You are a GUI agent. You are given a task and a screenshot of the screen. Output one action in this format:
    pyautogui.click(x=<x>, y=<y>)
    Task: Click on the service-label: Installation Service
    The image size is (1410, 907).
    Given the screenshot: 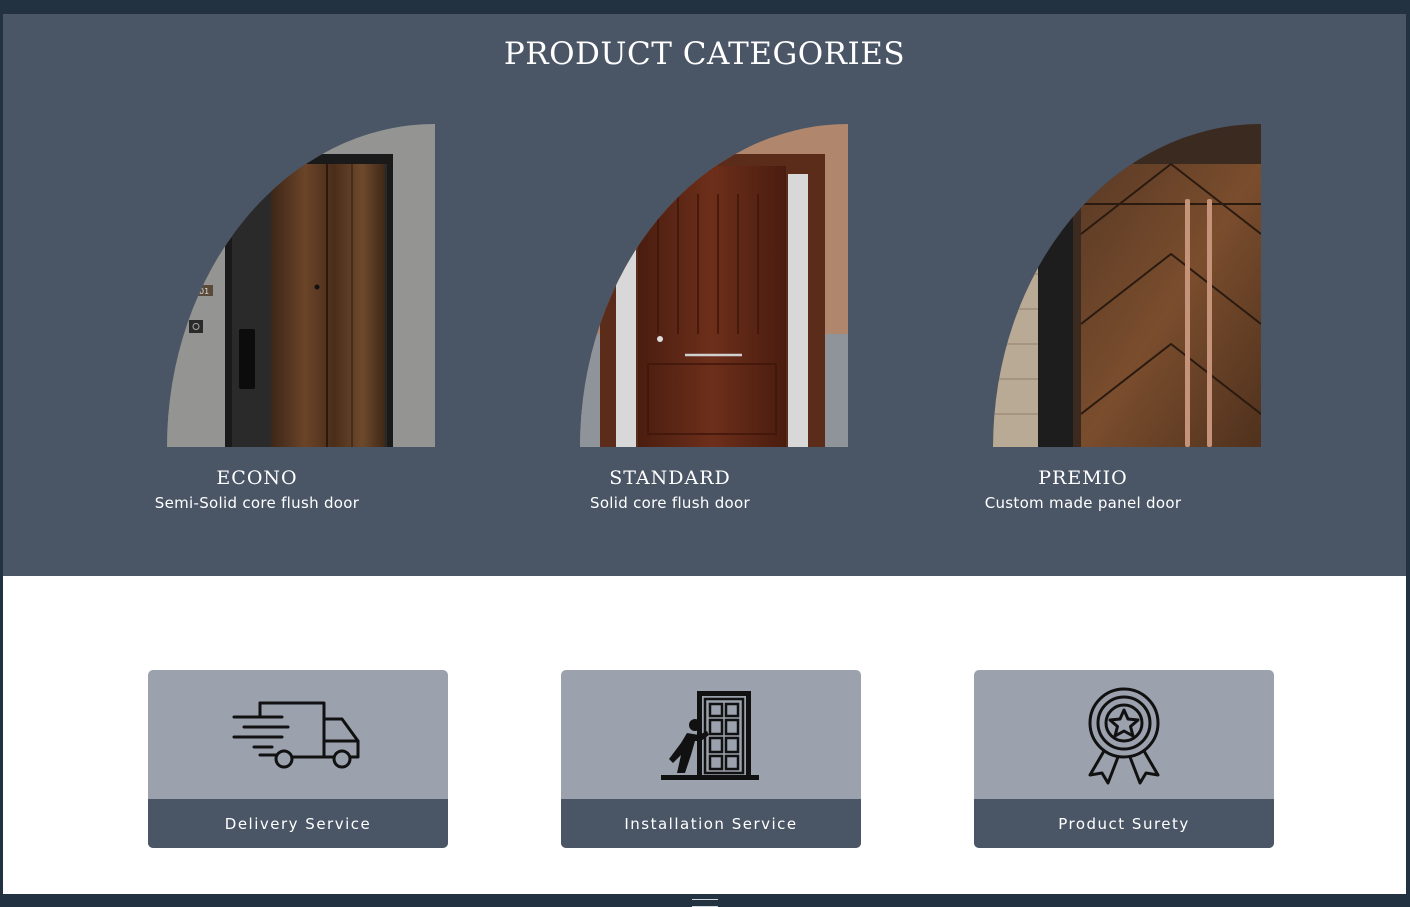 What is the action you would take?
    pyautogui.click(x=711, y=823)
    